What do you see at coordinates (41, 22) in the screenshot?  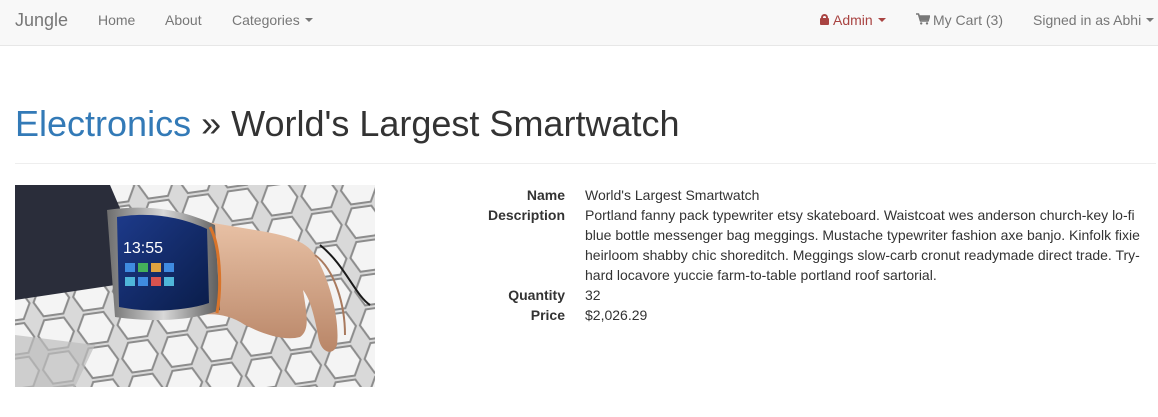 I see `brand-link: Jungle` at bounding box center [41, 22].